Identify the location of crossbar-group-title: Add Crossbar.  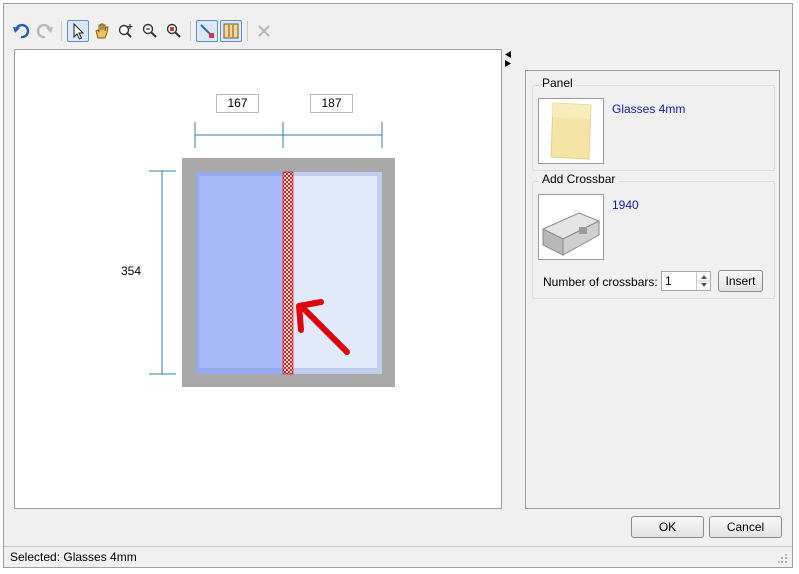
(579, 179).